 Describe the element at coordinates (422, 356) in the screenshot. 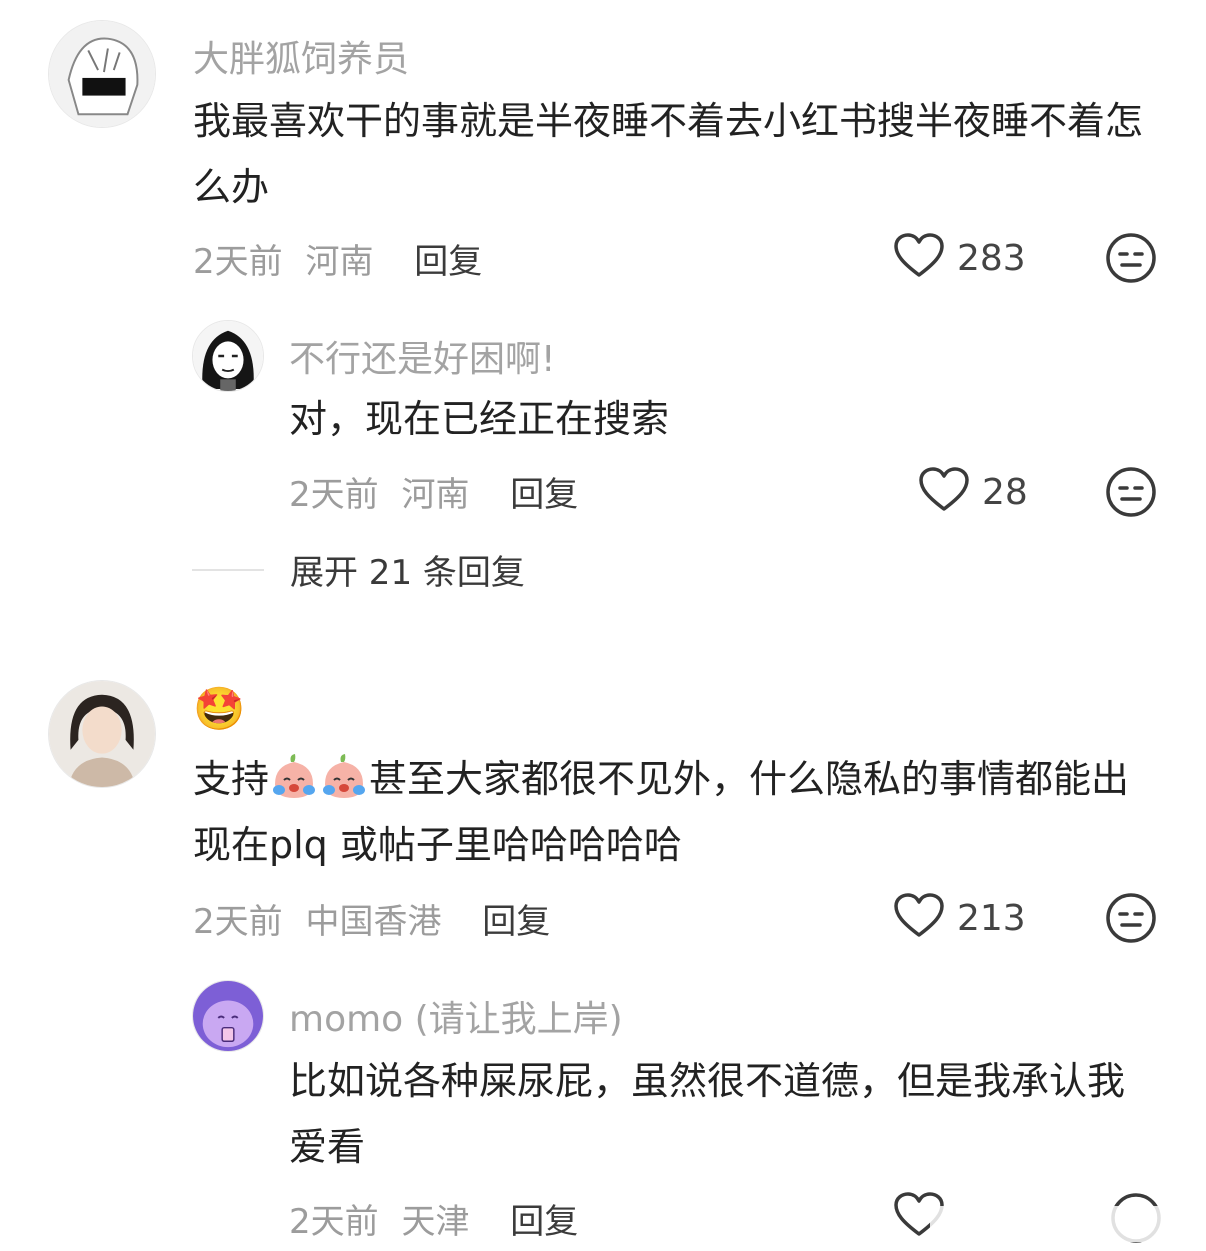

I see `username: 不行还是好困啊!` at that location.